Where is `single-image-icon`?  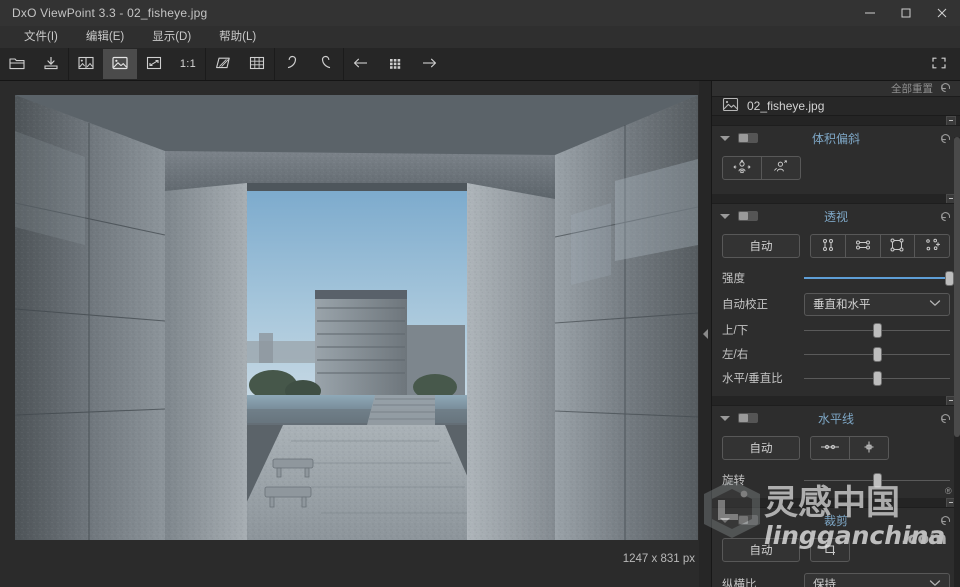
single-image-icon is located at coordinates (120, 64).